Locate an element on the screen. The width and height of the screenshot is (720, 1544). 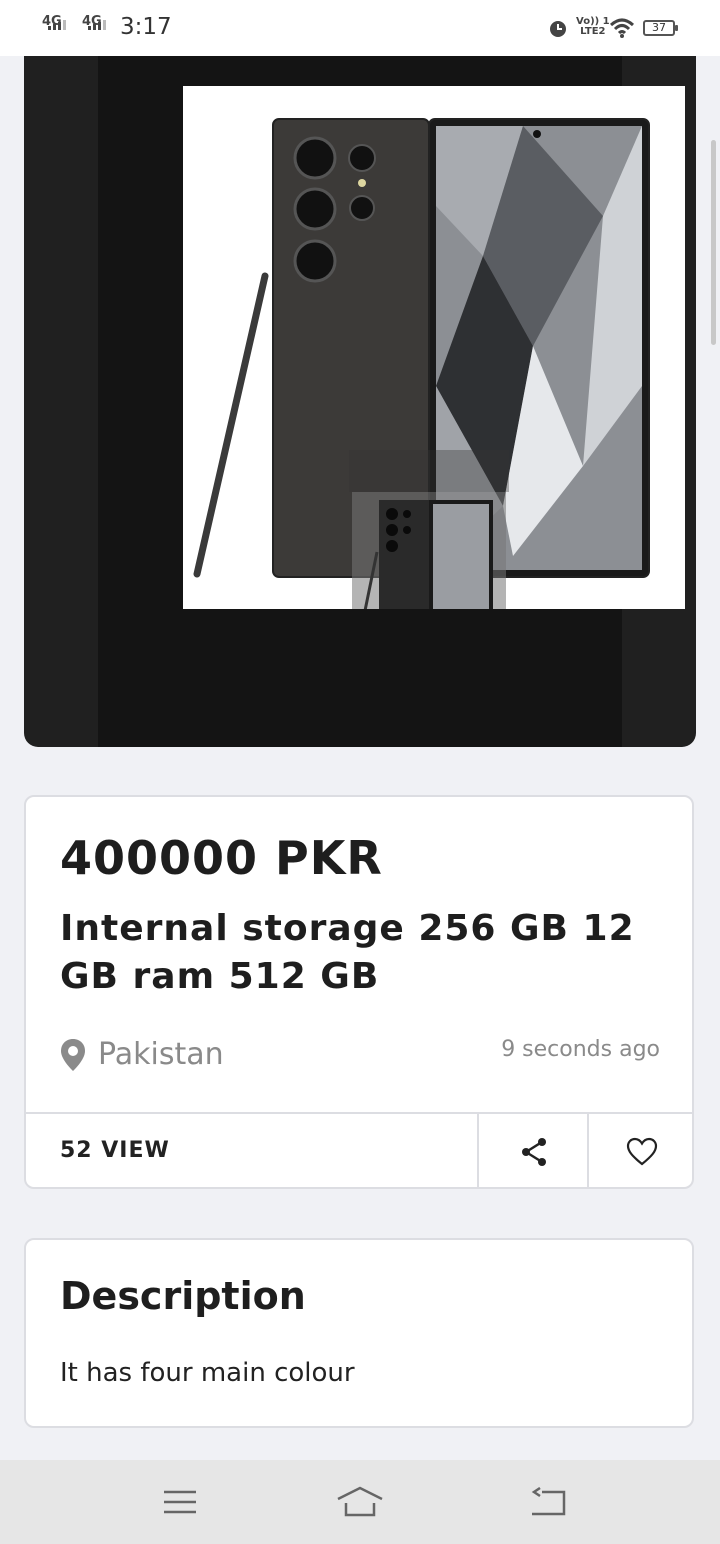
back-button is located at coordinates (548, 1502).